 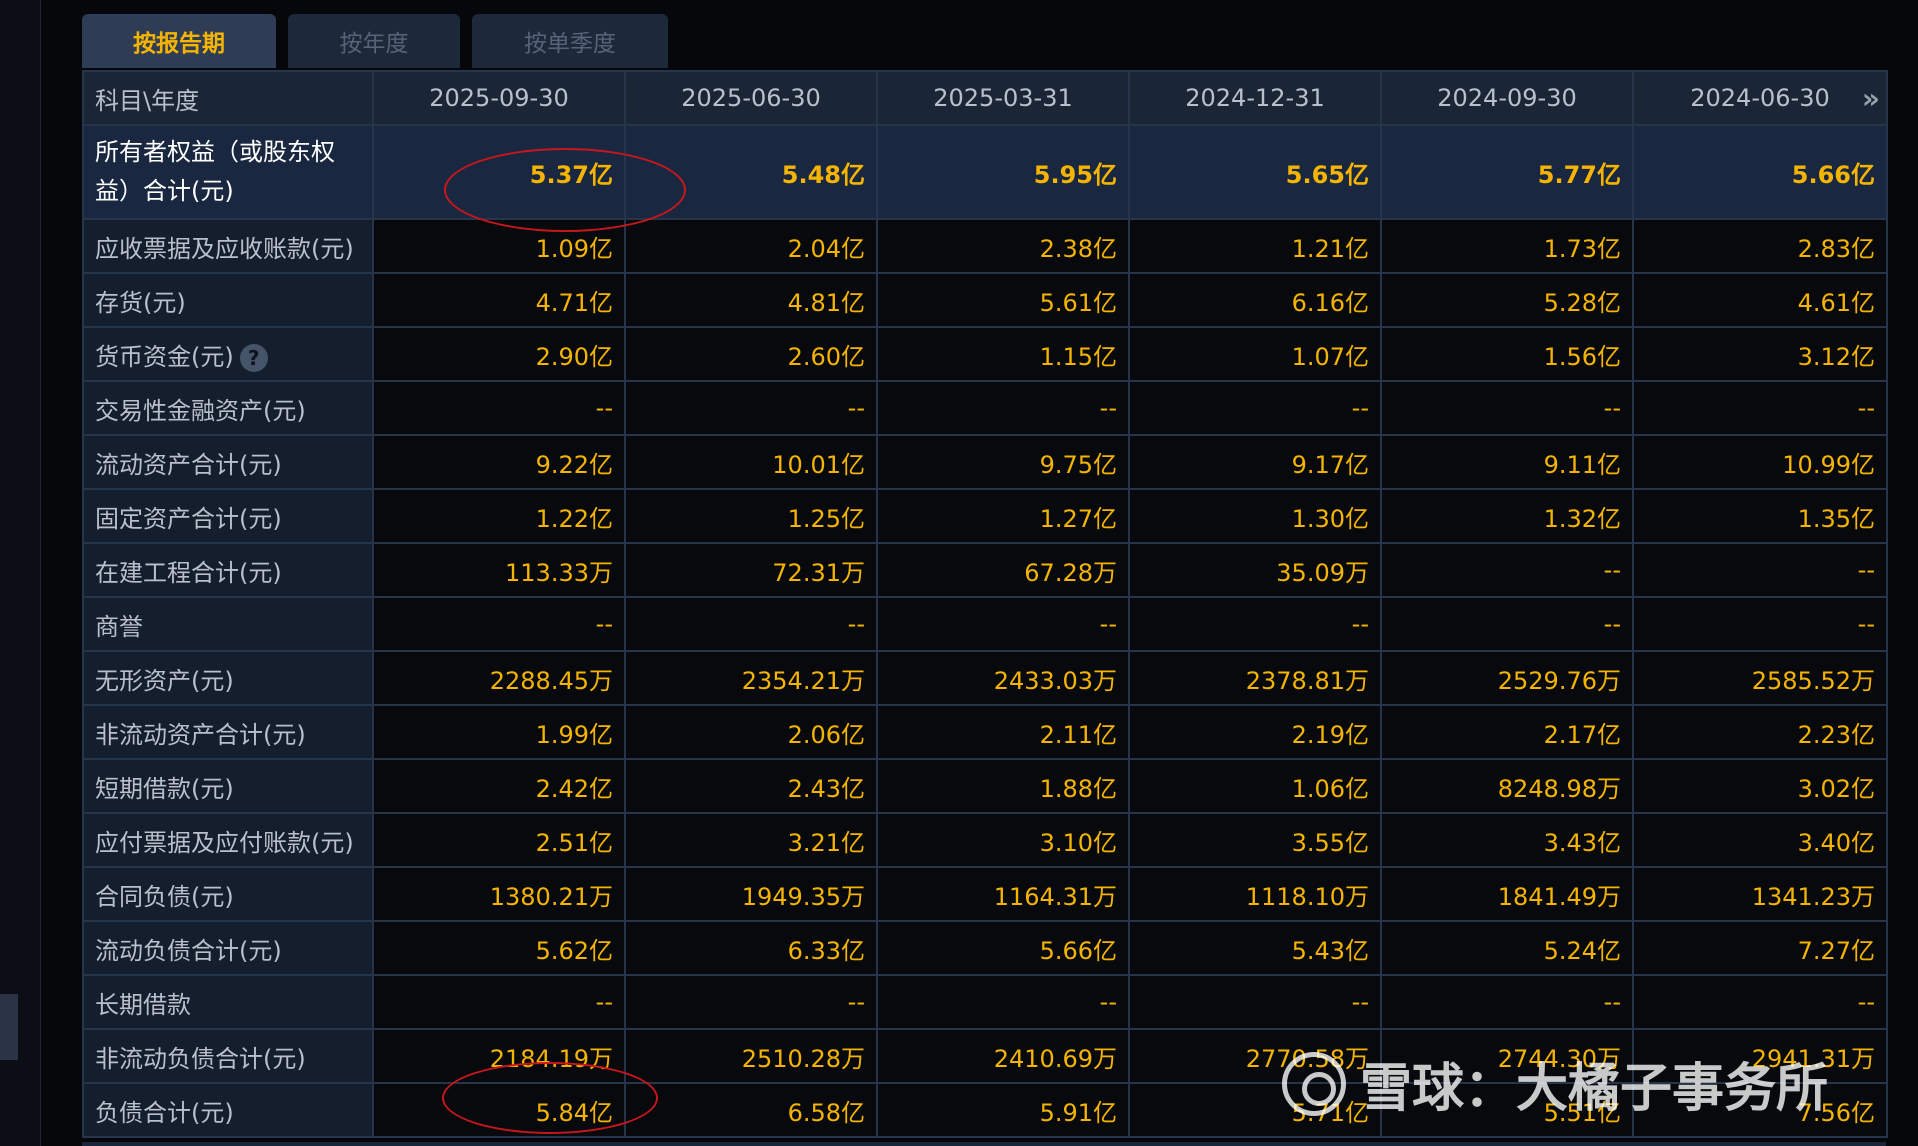 I want to click on table-row: 存货(元) 4.71亿 4.81亿 5.61亿 6.16亿 5.28亿 4.61亿, so click(x=985, y=300).